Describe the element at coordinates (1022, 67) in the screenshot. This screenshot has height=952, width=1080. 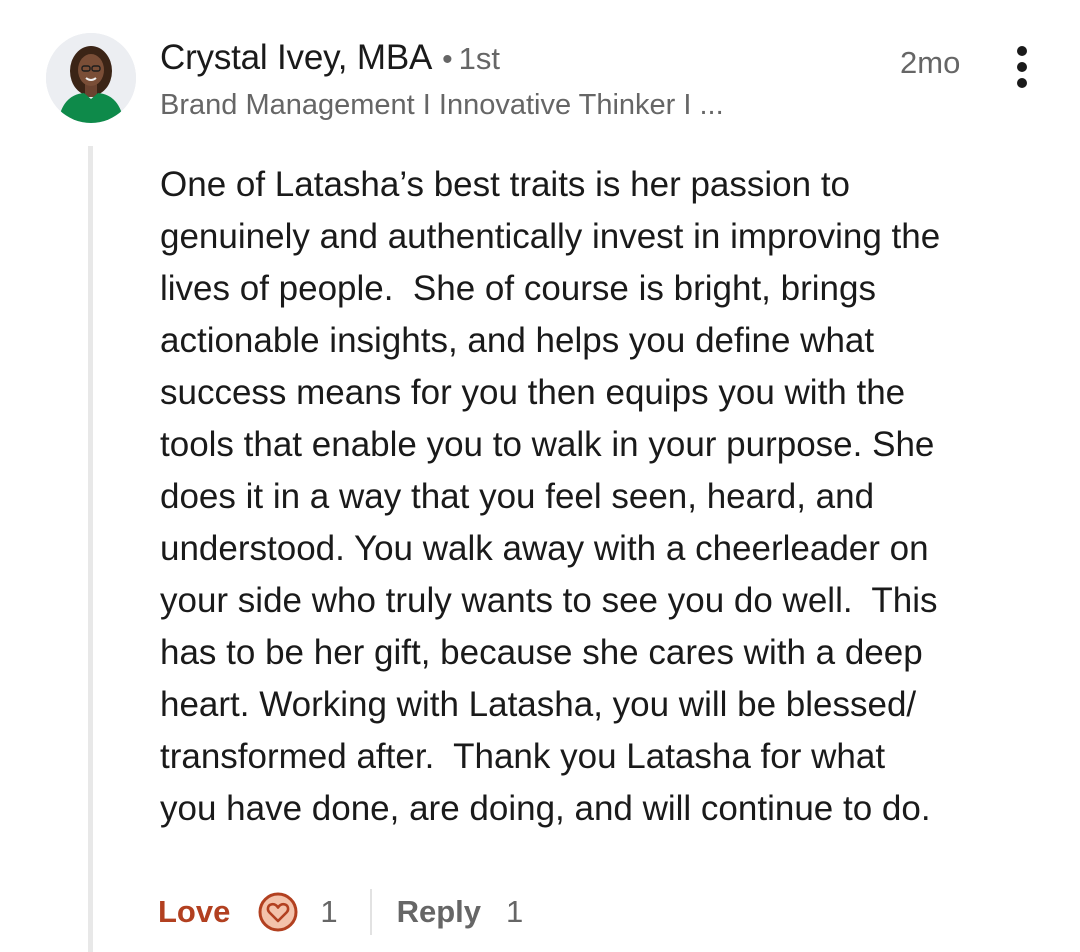
I see `more-options-button` at that location.